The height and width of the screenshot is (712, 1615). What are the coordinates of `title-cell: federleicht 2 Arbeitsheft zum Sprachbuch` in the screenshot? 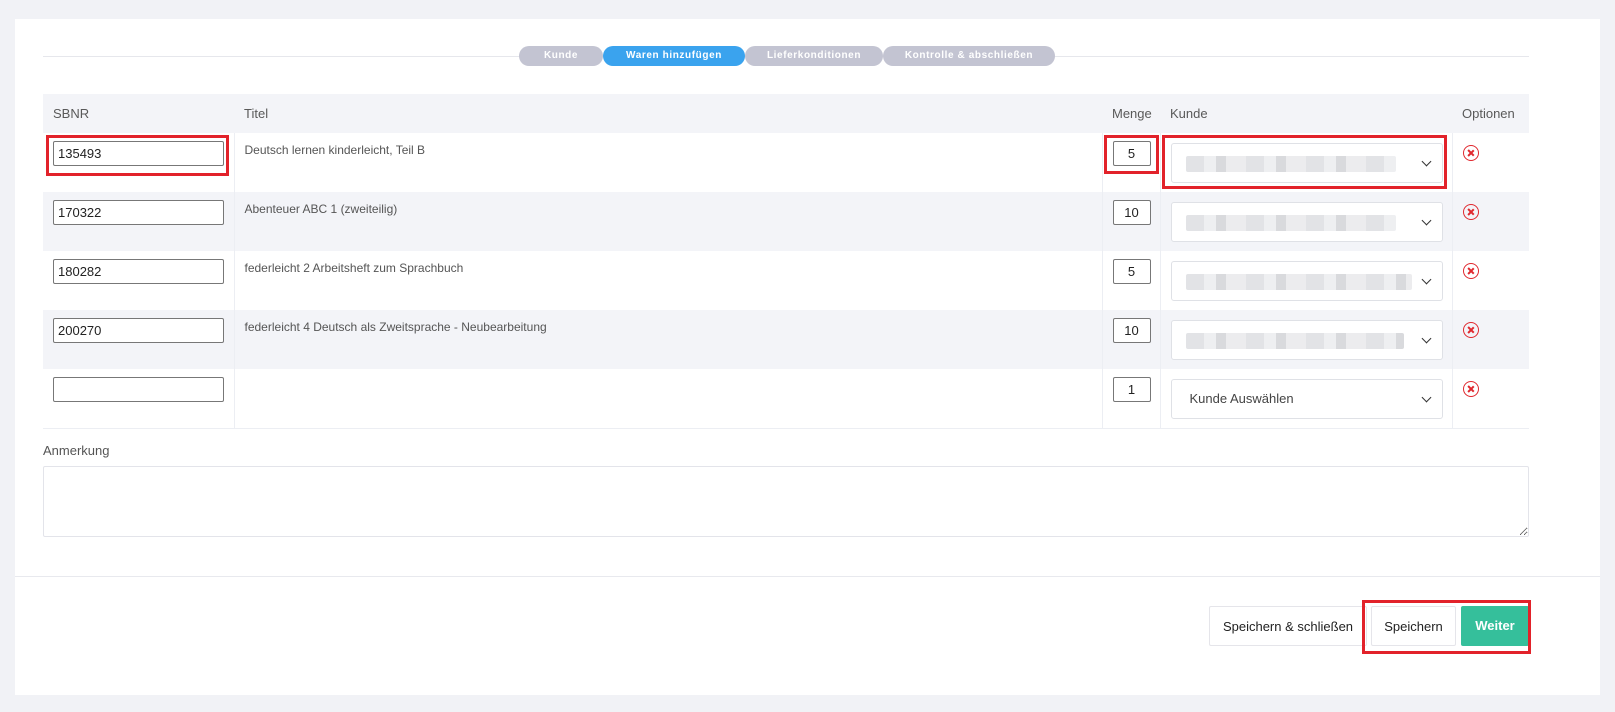 It's located at (668, 280).